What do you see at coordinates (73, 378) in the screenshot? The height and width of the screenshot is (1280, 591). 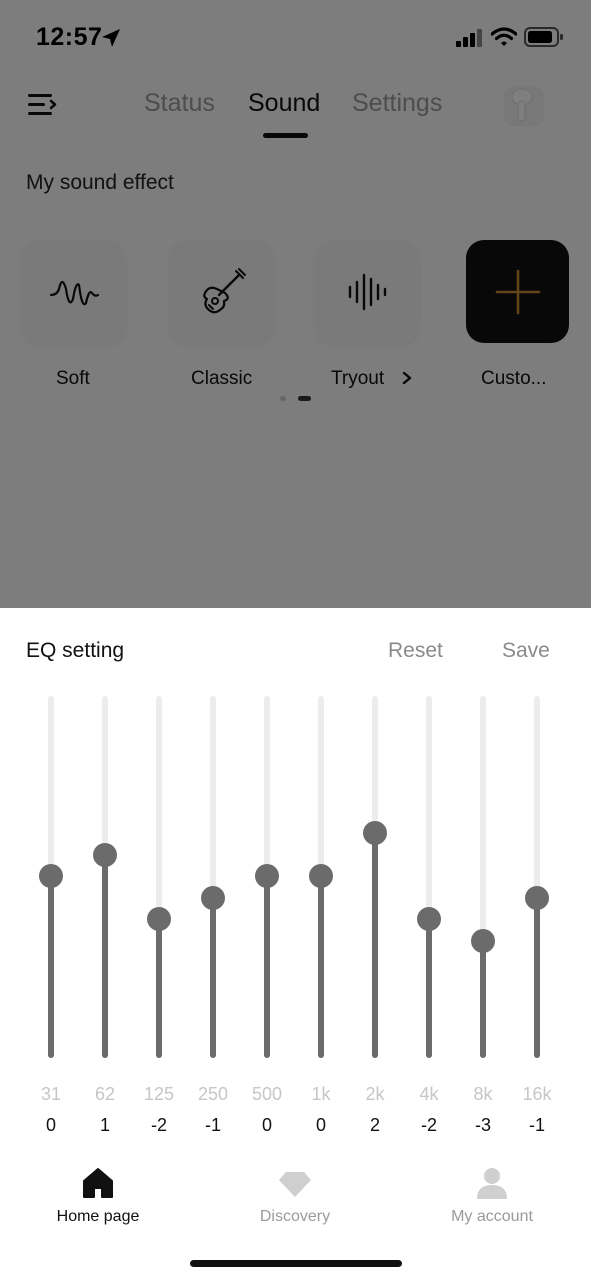 I see `effect-label-soft: Soft` at bounding box center [73, 378].